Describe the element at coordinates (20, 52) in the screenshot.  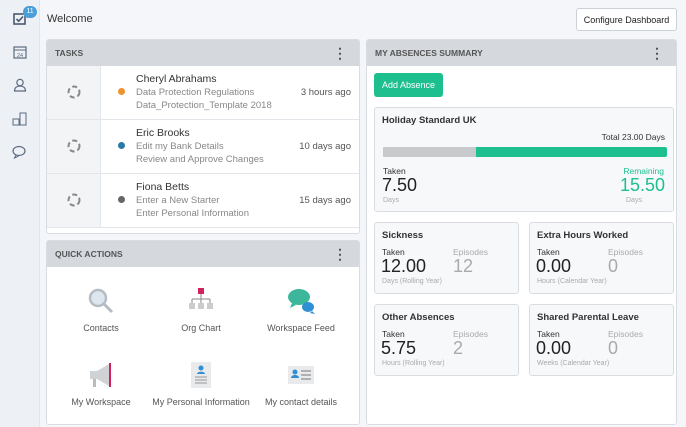
I see `calendar-icon: 24` at that location.